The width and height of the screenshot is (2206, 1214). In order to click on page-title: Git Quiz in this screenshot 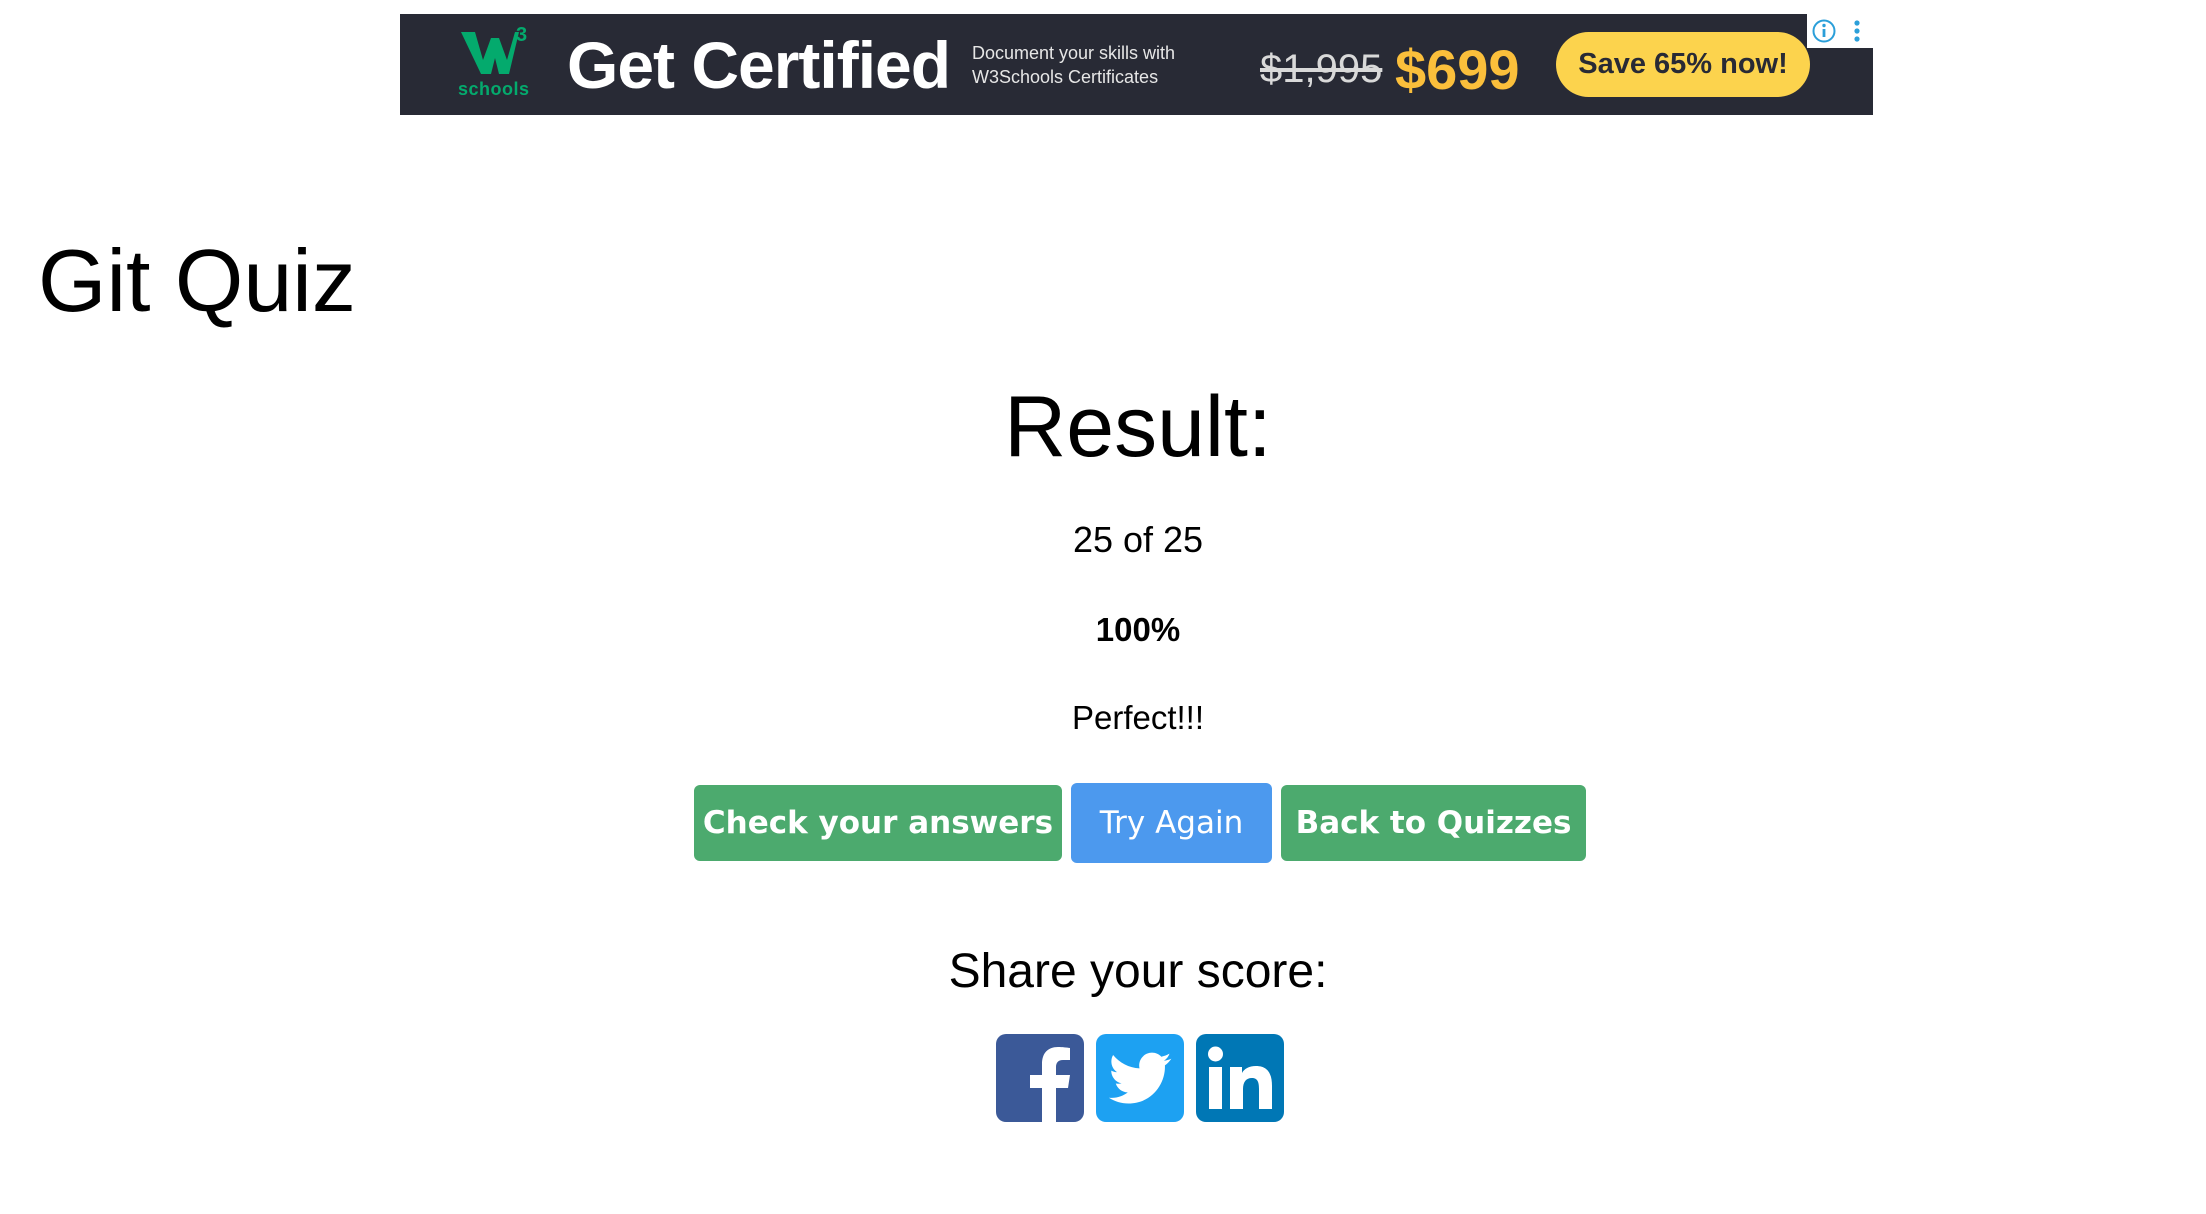, I will do `click(197, 280)`.